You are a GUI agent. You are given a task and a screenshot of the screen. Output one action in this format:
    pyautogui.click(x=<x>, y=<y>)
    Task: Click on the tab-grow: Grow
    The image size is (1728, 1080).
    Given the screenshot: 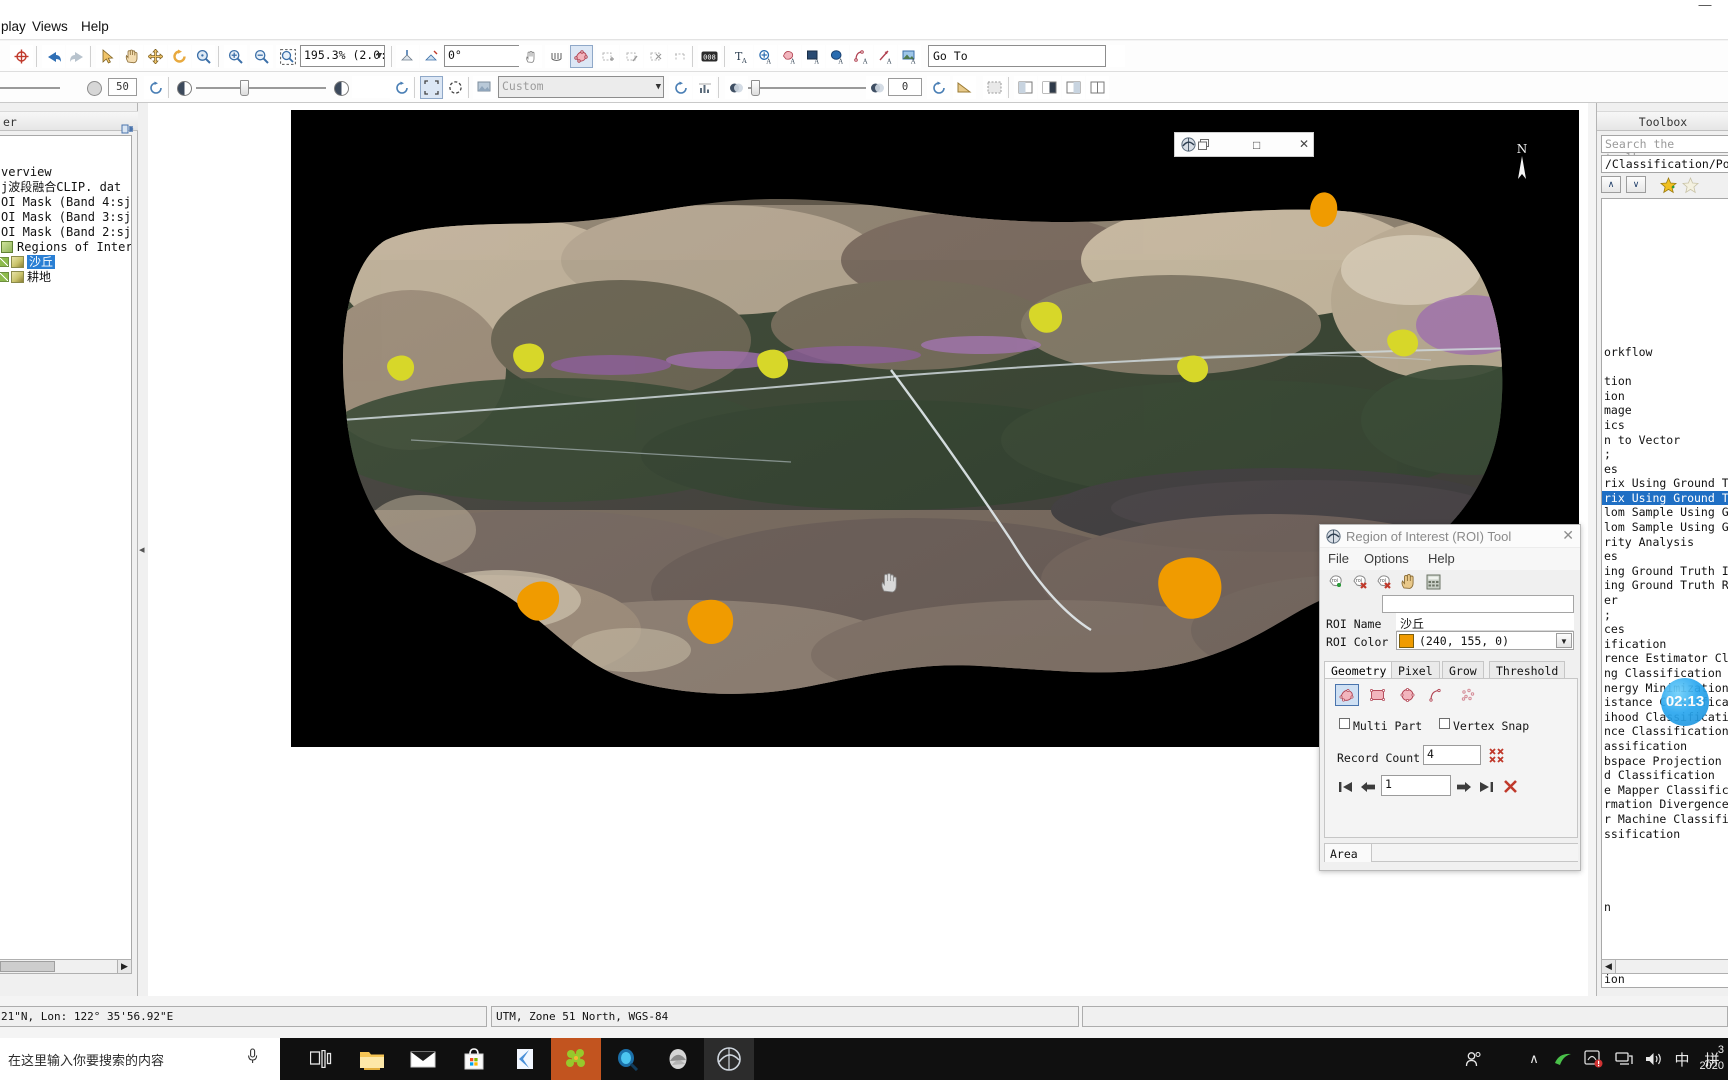 What is the action you would take?
    pyautogui.click(x=1463, y=670)
    